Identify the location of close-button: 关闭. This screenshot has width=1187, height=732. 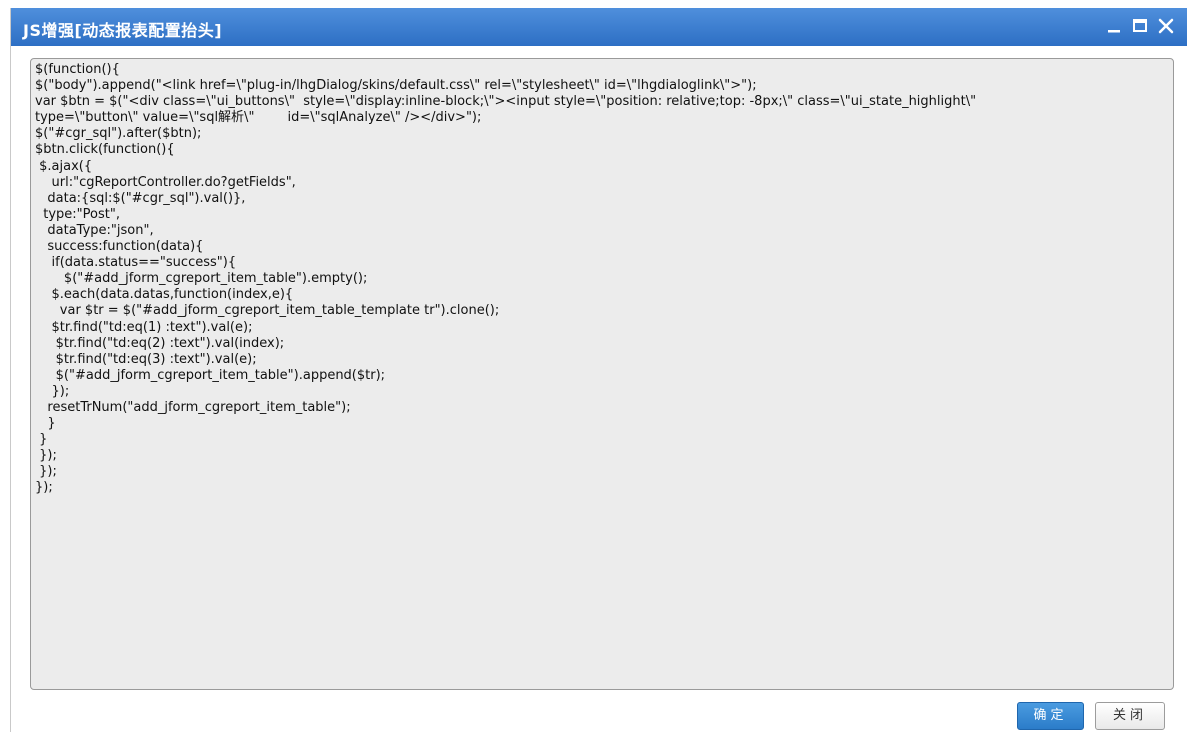
(1130, 716).